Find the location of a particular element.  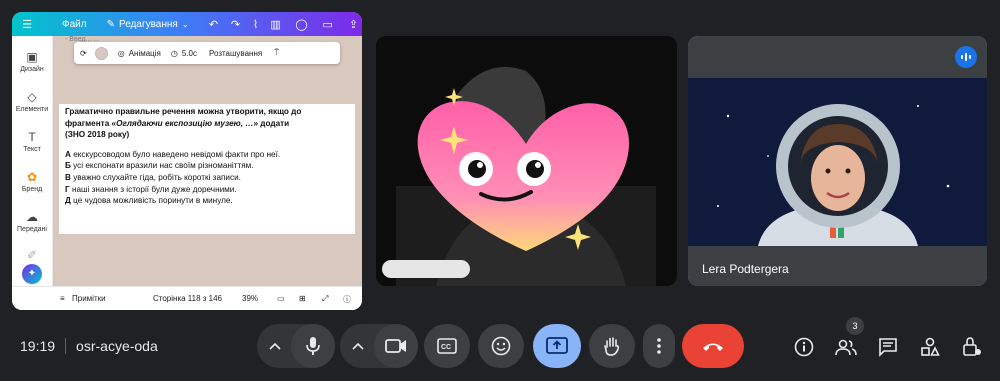

people-button is located at coordinates (846, 347).